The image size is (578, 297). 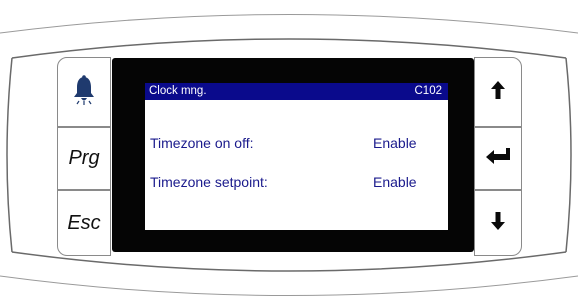 What do you see at coordinates (209, 182) in the screenshot?
I see `setting-label: Timezone setpoint:` at bounding box center [209, 182].